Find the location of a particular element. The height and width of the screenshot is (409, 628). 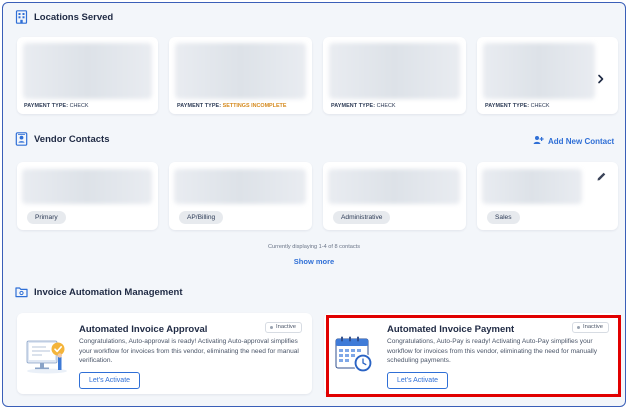

approval-illustration-icon is located at coordinates (47, 357).